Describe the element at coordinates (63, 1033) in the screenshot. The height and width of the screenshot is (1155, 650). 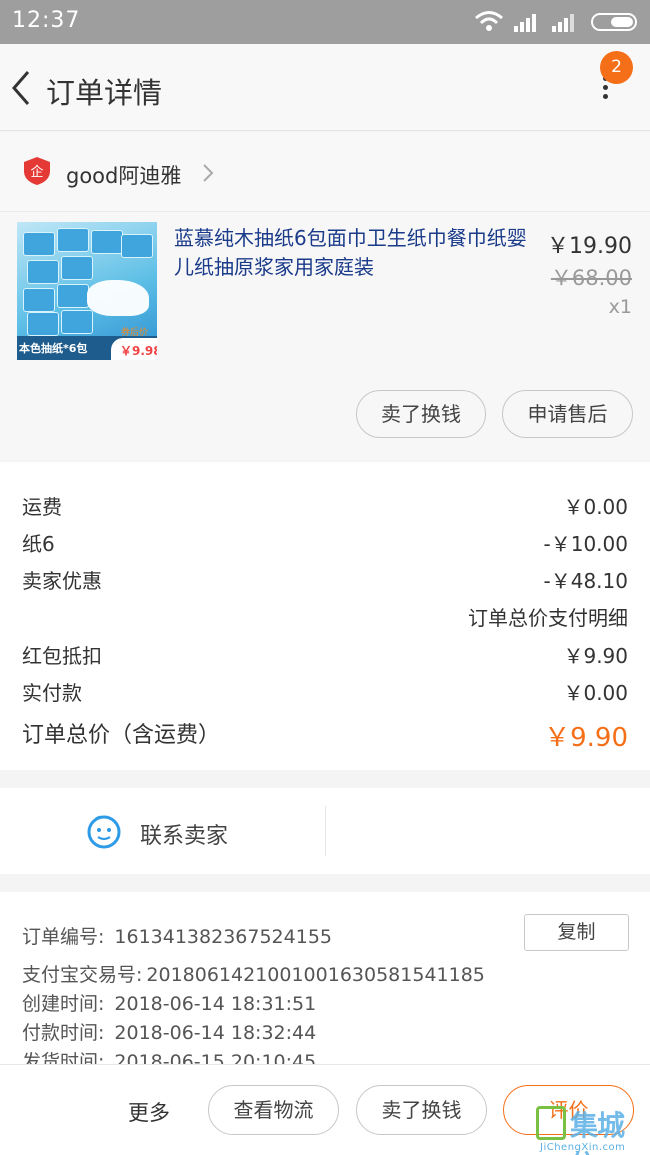
I see `payment-time-label: 付款时间:` at that location.